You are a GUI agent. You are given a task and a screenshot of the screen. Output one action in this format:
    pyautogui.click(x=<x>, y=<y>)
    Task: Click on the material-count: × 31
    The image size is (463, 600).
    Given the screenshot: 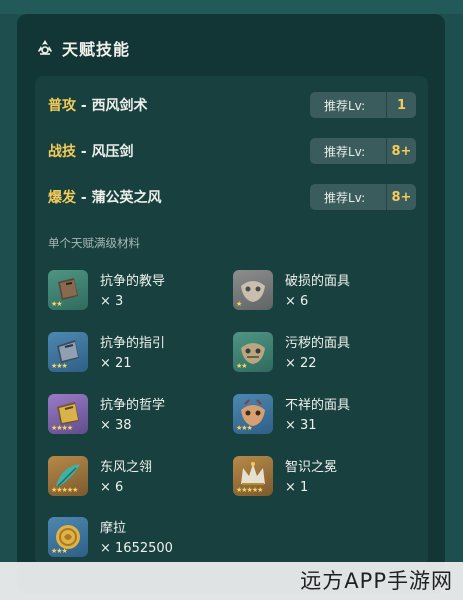 What is the action you would take?
    pyautogui.click(x=301, y=425)
    